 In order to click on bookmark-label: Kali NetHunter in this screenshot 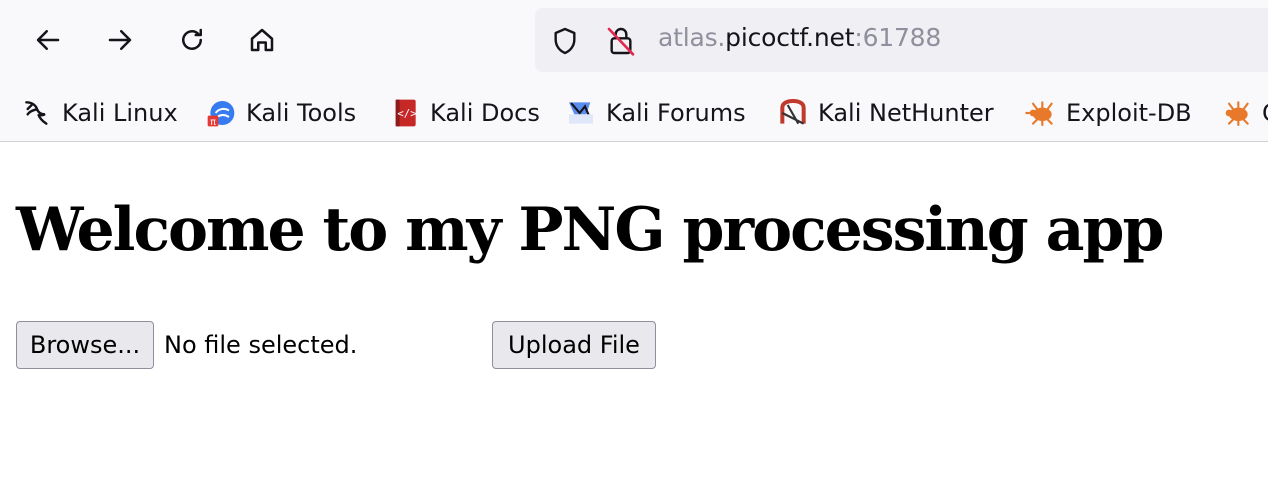, I will do `click(906, 113)`.